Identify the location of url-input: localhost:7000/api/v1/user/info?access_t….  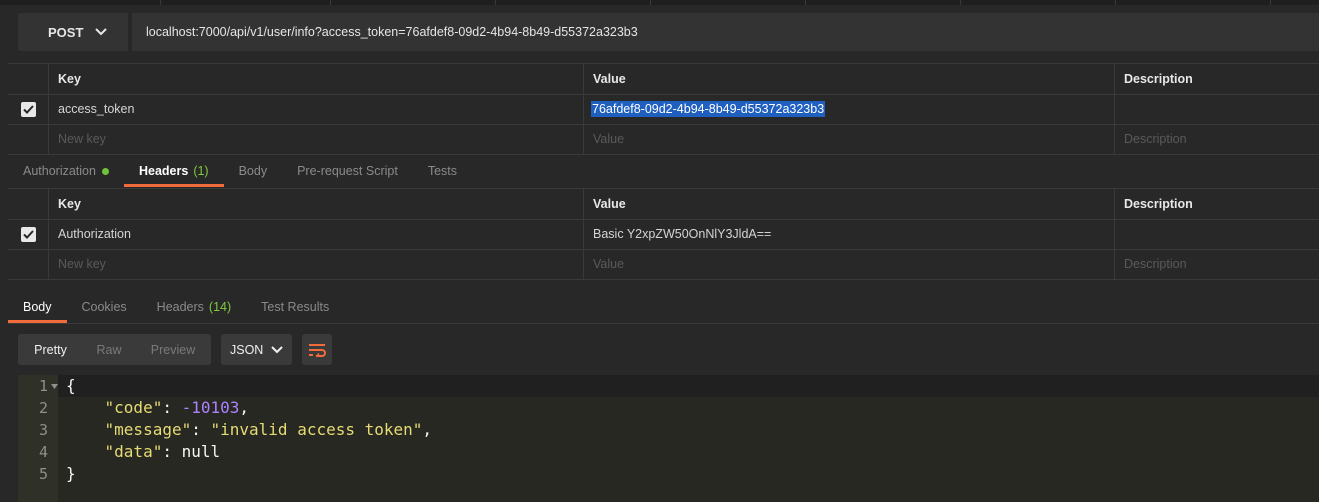
(725, 32).